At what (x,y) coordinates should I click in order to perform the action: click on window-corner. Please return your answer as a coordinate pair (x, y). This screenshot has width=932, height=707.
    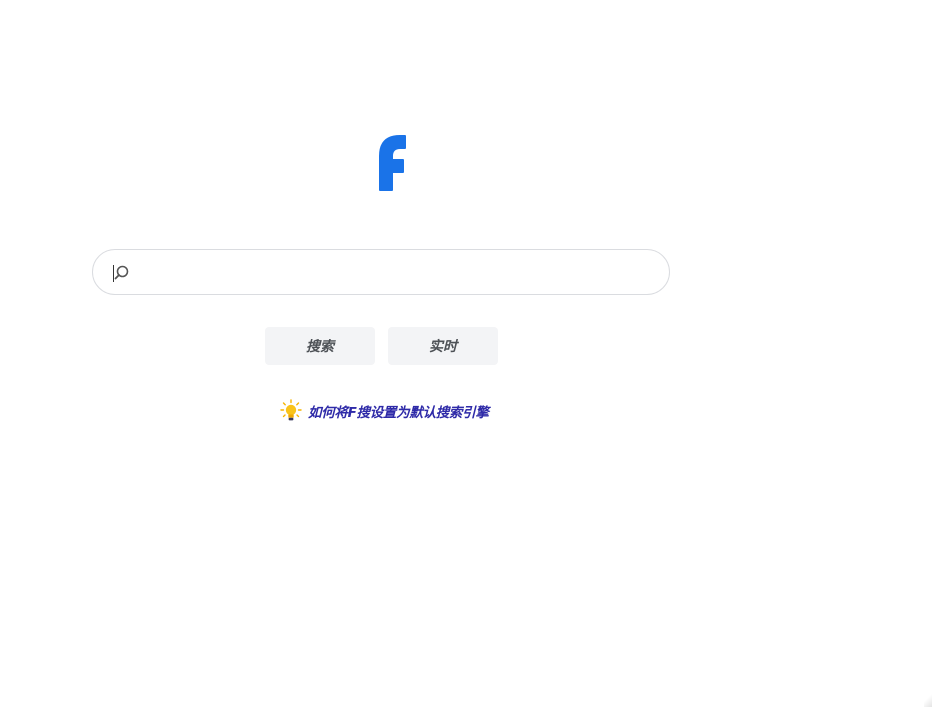
    Looking at the image, I should click on (928, 700).